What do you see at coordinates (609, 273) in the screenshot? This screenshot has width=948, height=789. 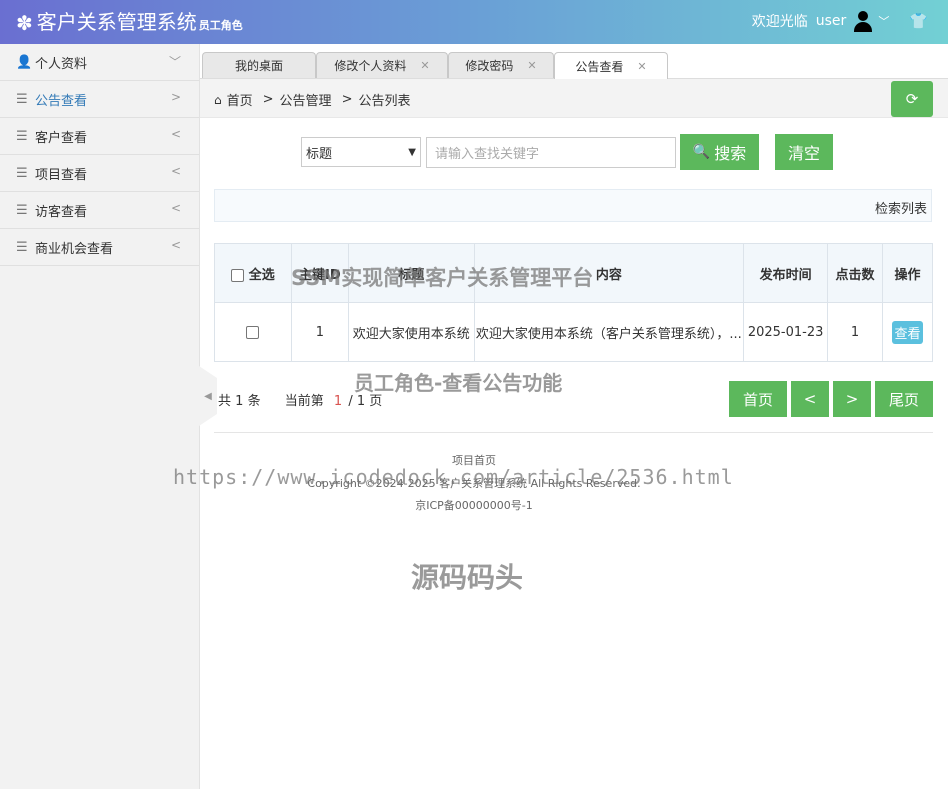 I see `column-header: 内容` at bounding box center [609, 273].